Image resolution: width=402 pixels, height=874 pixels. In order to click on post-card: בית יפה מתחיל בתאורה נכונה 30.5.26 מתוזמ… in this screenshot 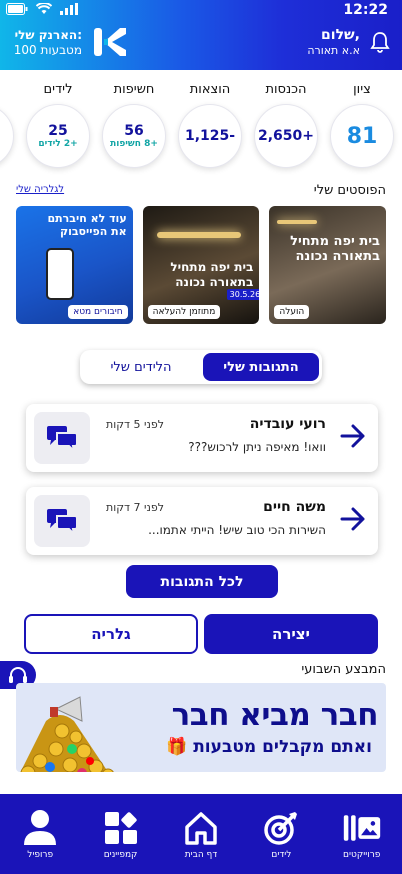, I will do `click(201, 265)`.